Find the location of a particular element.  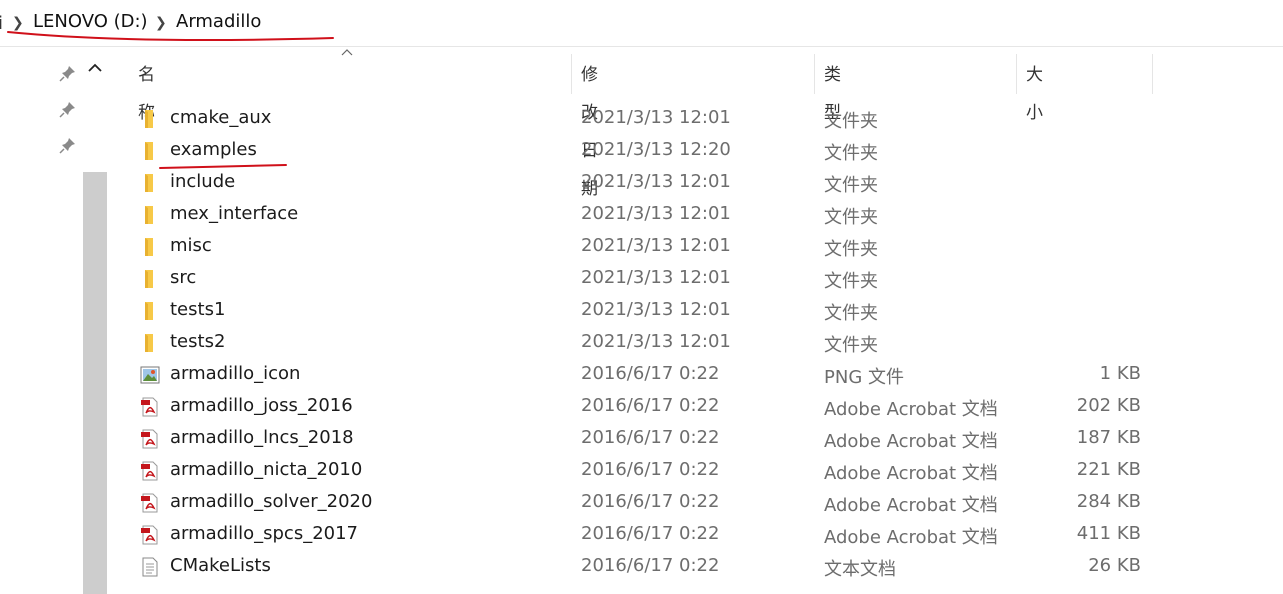

column-header-size: 大小 is located at coordinates (1034, 89).